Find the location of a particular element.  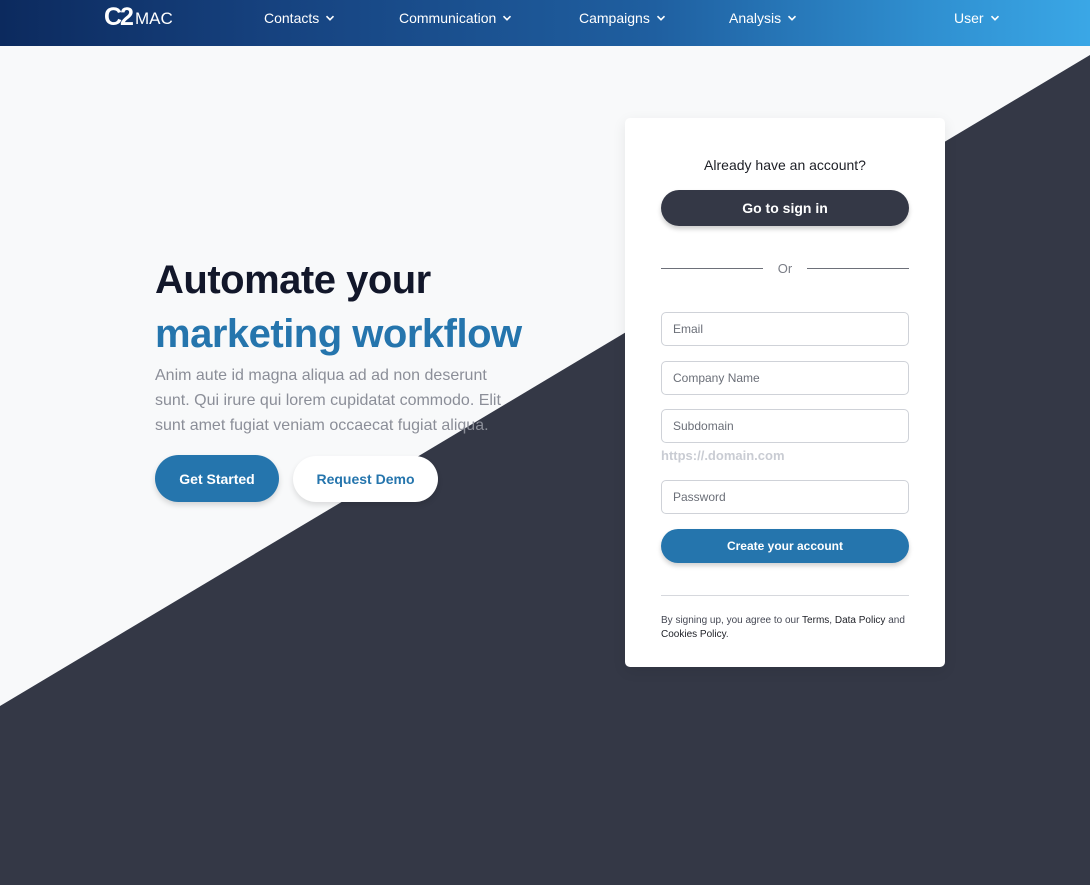

nav-user-label: User is located at coordinates (969, 18).